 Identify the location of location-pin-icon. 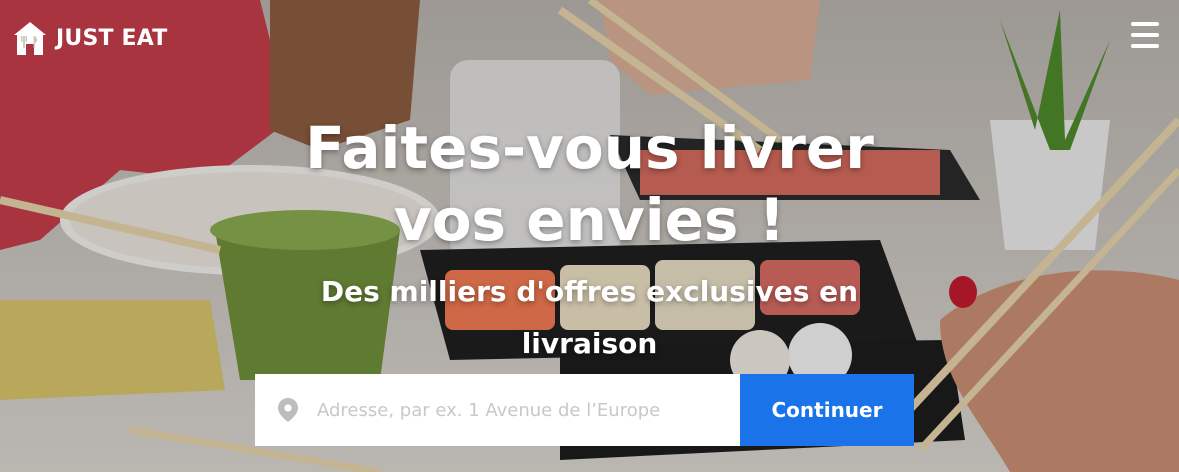
(288, 410).